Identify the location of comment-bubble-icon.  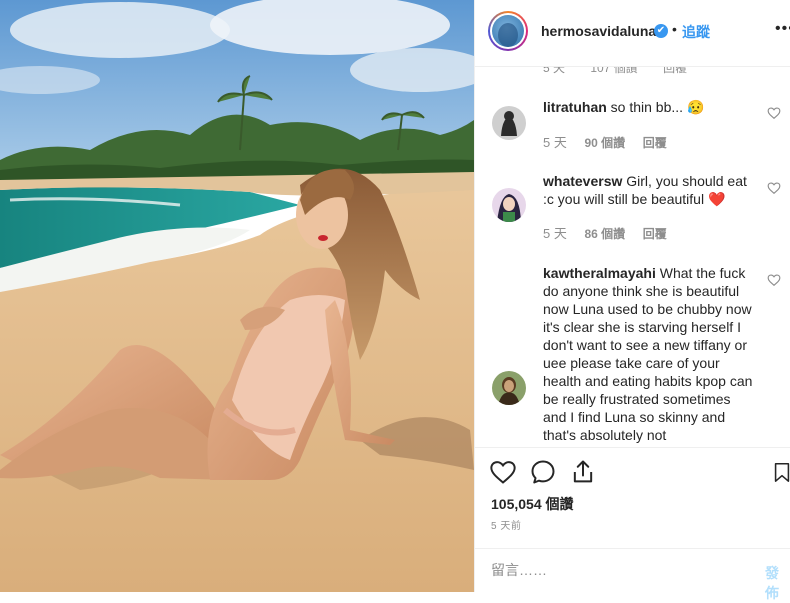
(543, 472).